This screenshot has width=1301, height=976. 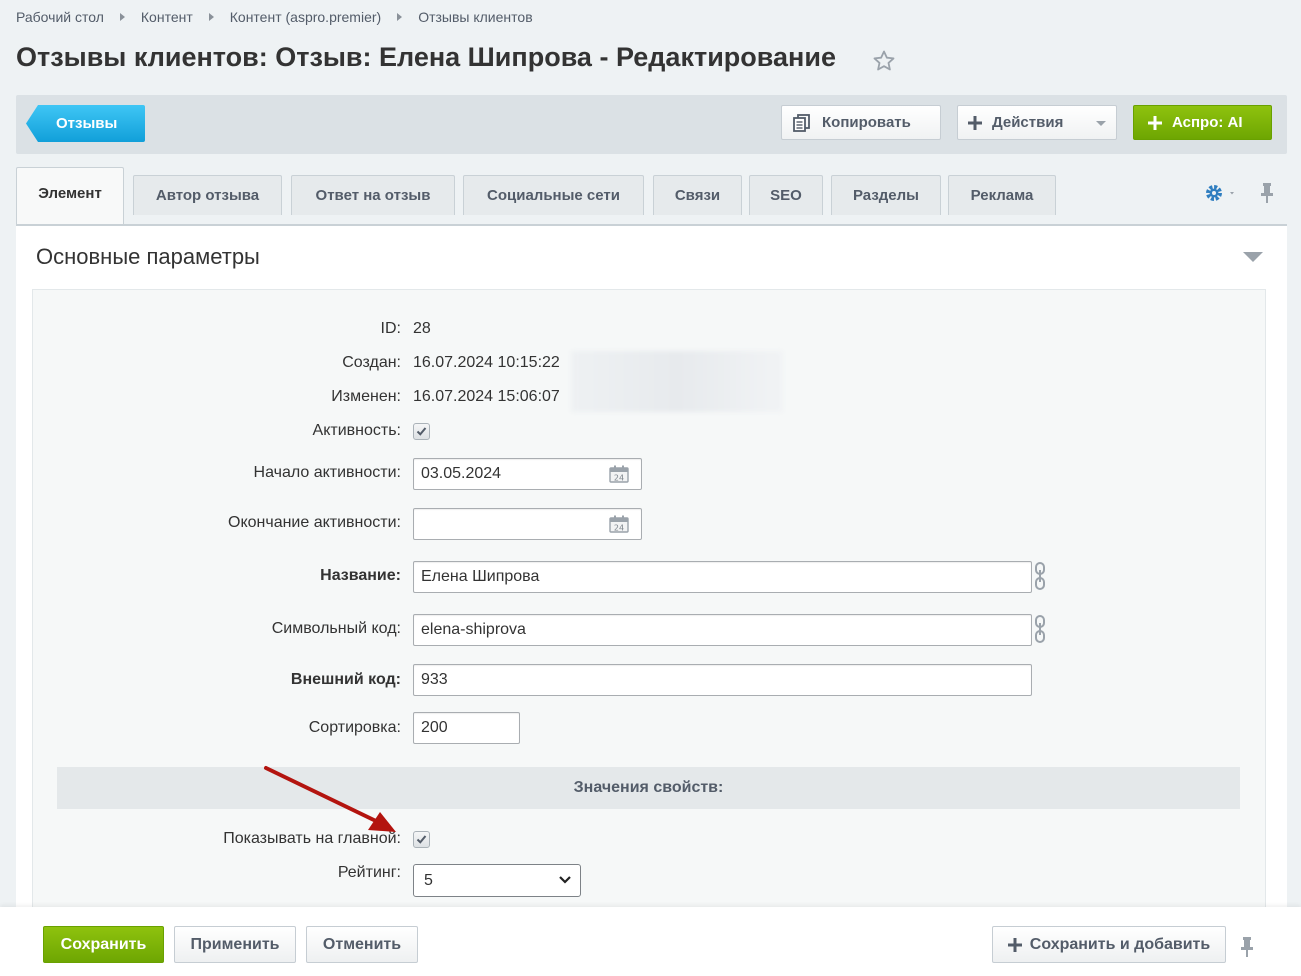 What do you see at coordinates (330, 799) in the screenshot?
I see `annotation-arrow-icon` at bounding box center [330, 799].